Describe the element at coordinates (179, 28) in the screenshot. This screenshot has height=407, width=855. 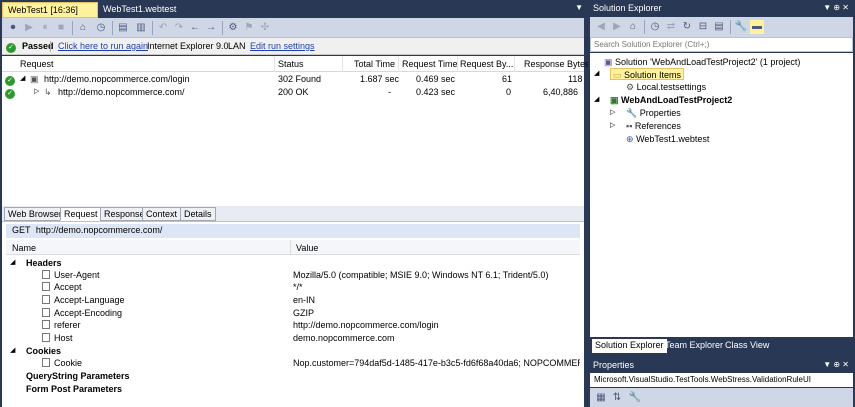
I see `redo-icon: ↷` at that location.